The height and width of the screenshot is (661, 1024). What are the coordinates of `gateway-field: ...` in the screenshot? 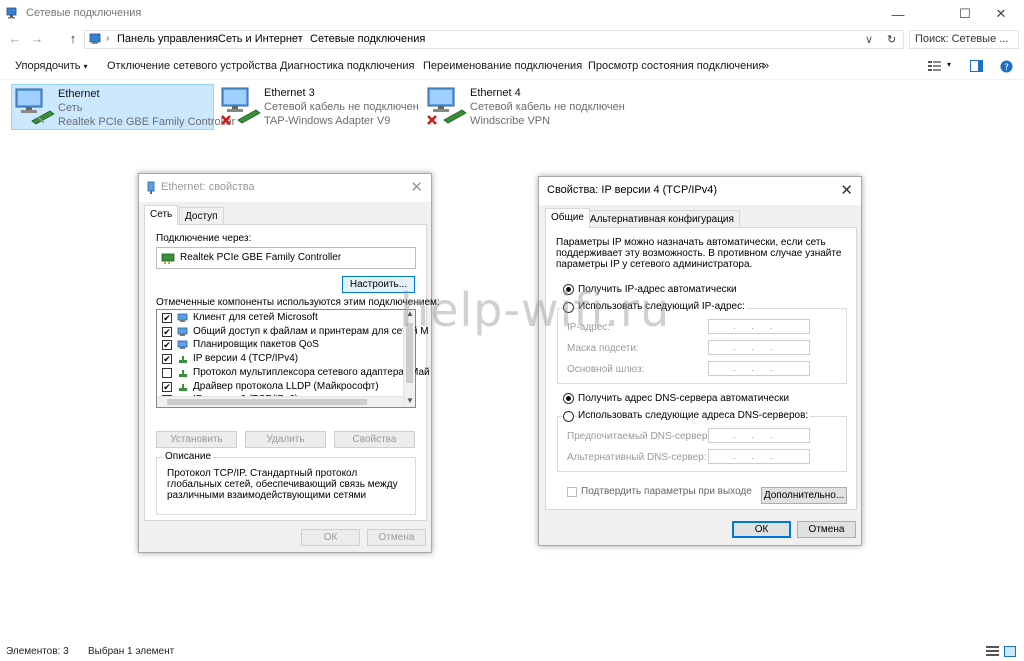 It's located at (759, 368).